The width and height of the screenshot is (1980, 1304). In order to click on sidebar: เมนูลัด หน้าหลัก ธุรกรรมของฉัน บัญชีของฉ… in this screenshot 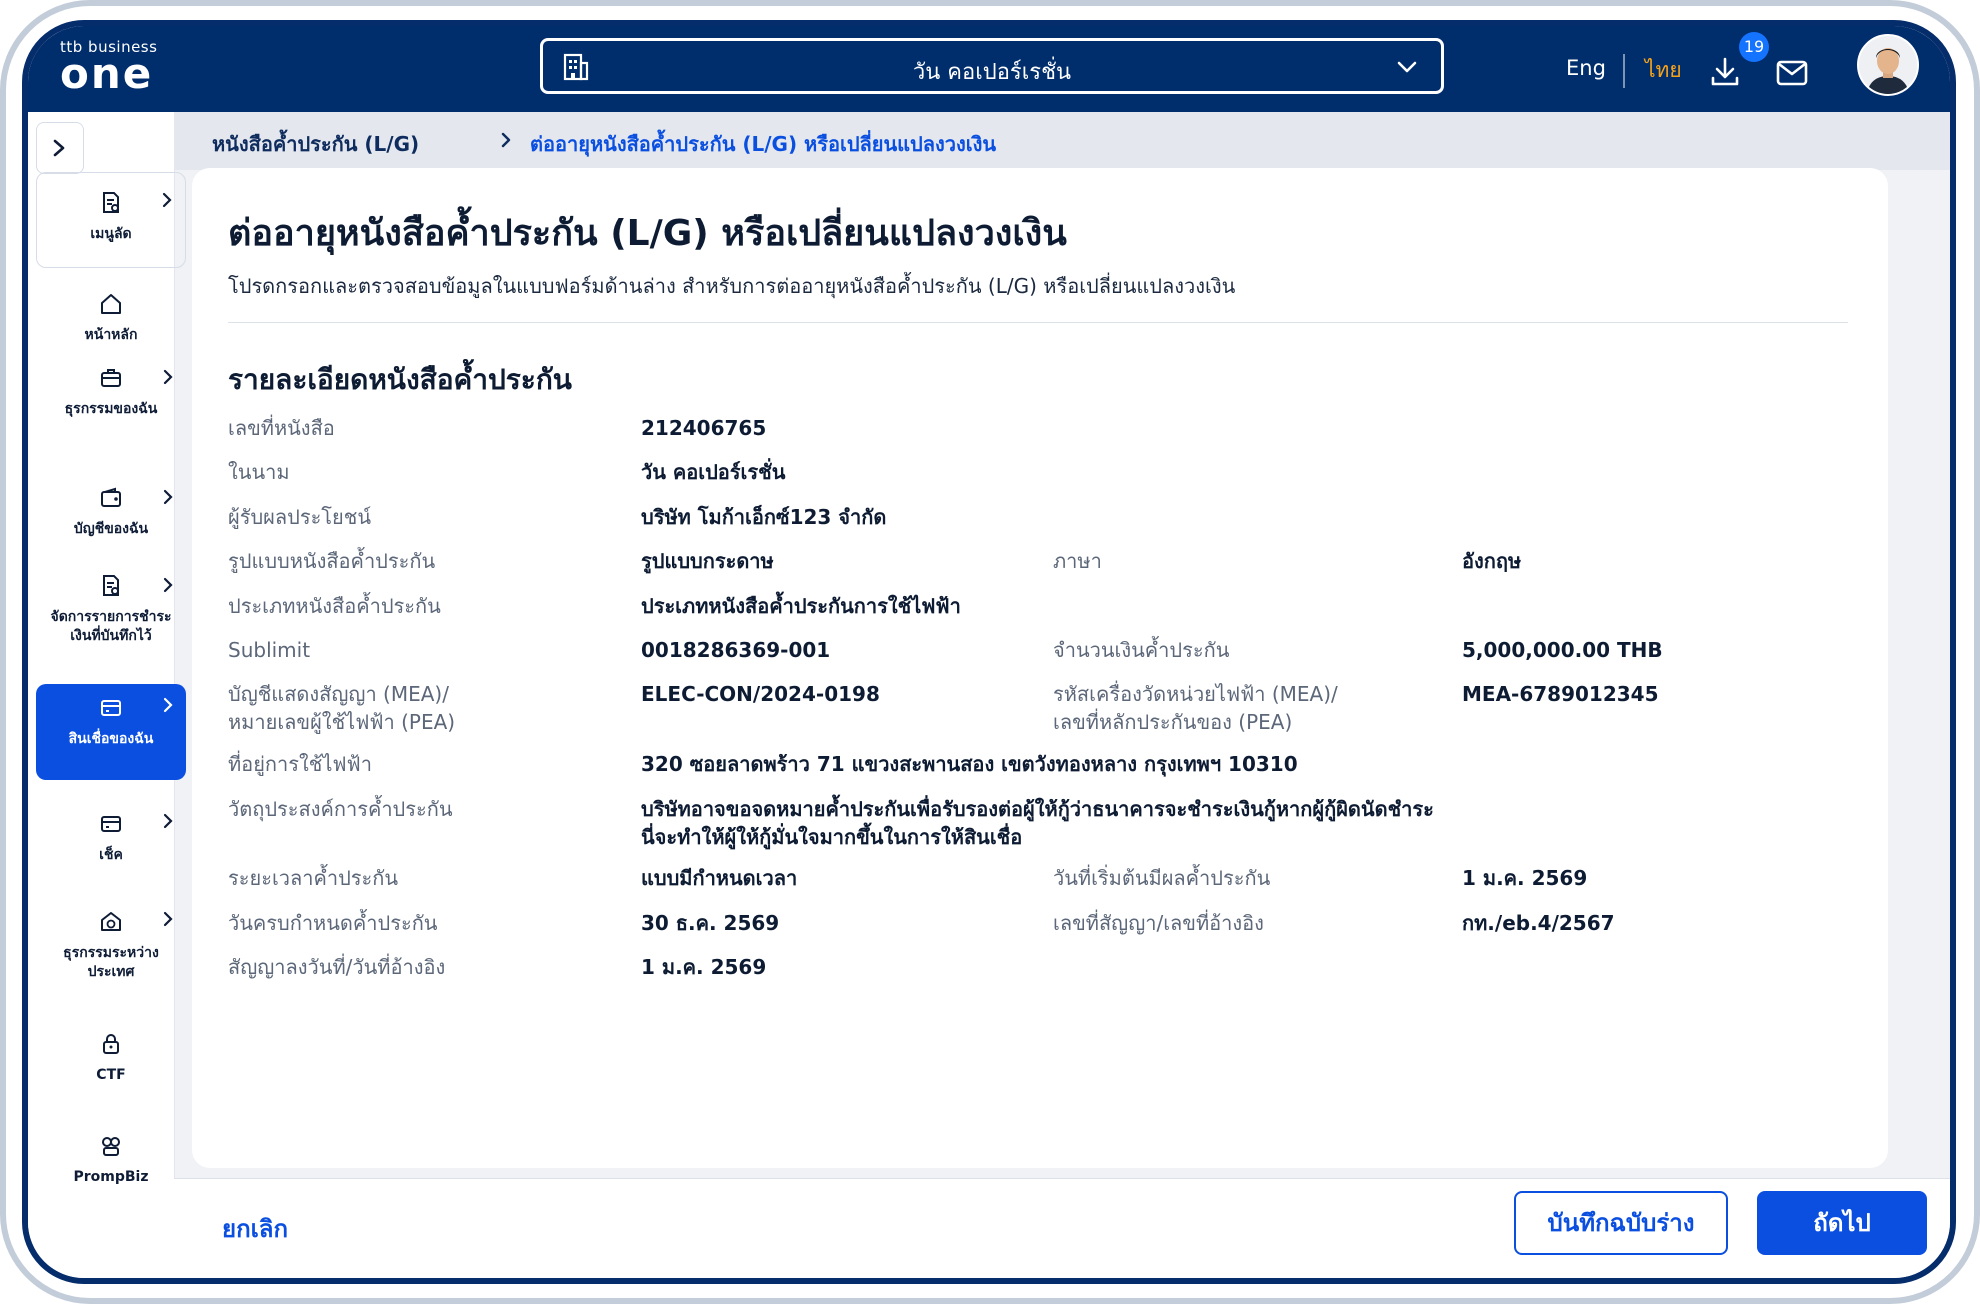, I will do `click(107, 695)`.